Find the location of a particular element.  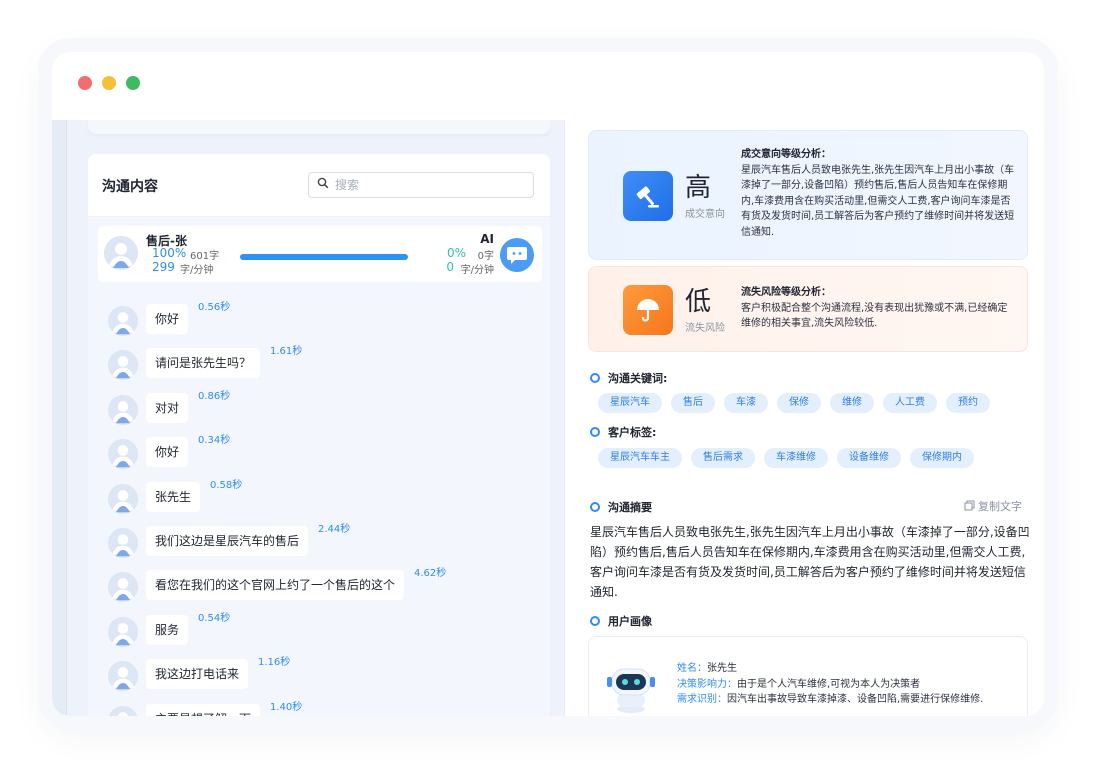

keyword-tag: 维修 is located at coordinates (852, 403).